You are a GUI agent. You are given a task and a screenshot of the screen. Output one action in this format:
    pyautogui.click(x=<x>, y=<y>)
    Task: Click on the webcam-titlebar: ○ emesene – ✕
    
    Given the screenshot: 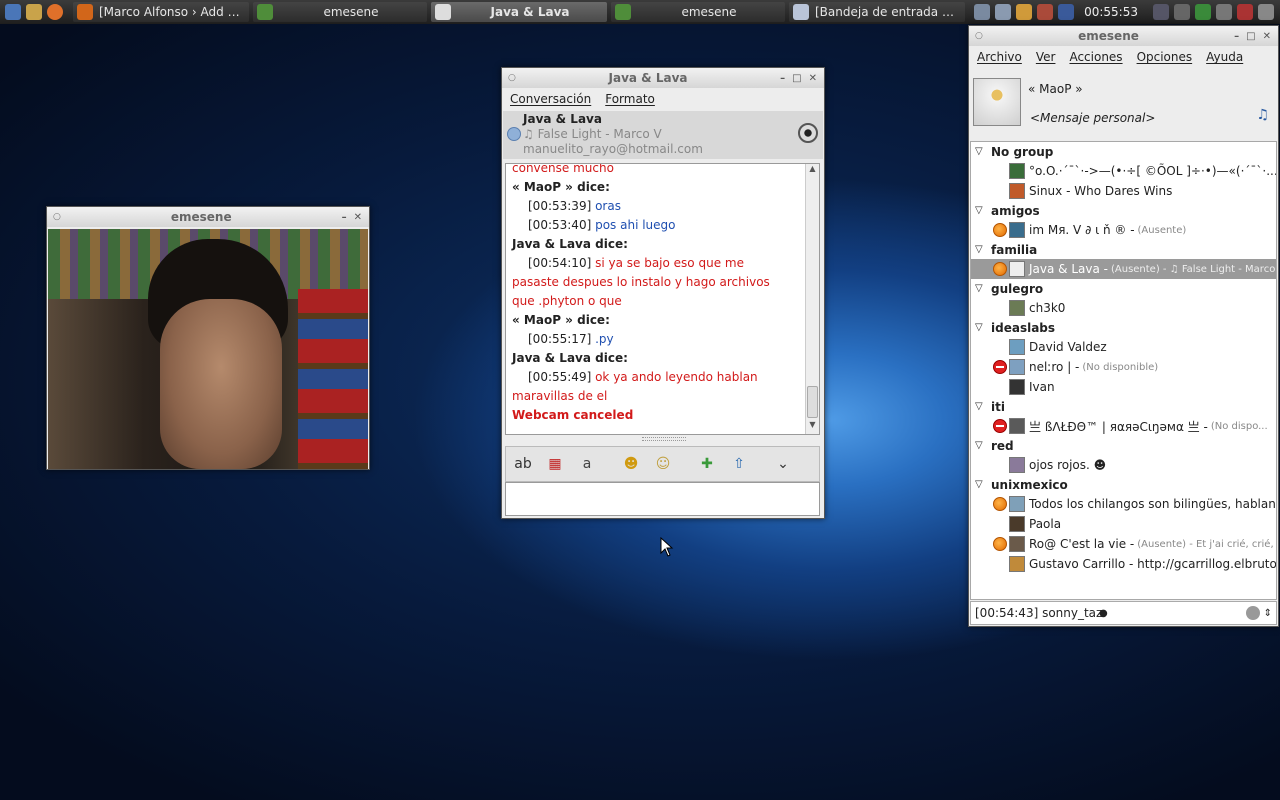 What is the action you would take?
    pyautogui.click(x=208, y=217)
    